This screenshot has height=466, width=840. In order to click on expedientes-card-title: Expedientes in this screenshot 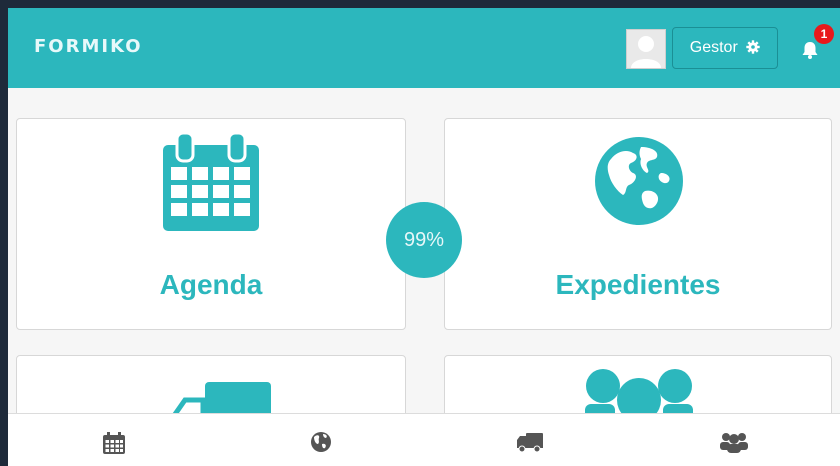, I will do `click(638, 284)`.